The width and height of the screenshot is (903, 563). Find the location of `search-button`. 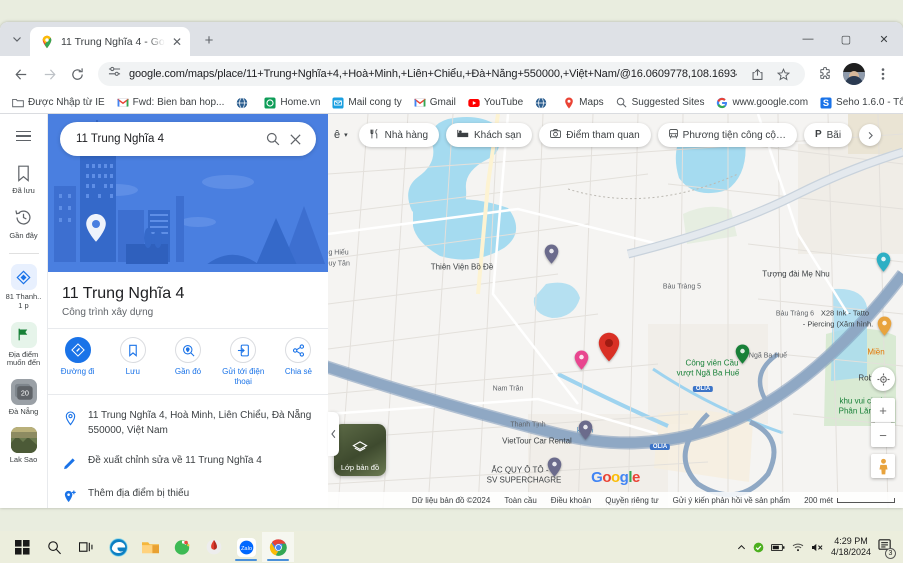

search-button is located at coordinates (54, 547).